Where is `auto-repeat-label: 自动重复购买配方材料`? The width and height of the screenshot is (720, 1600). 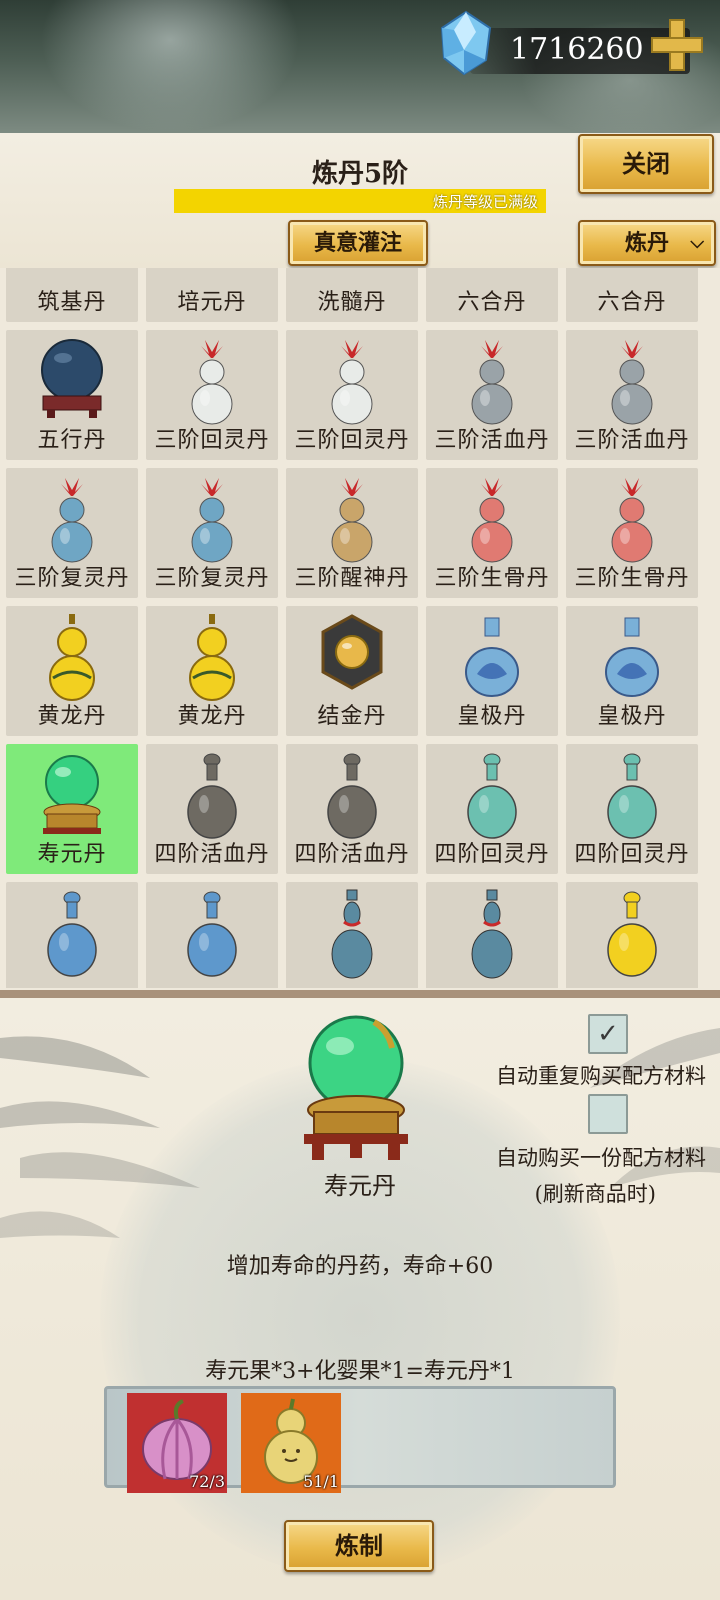 auto-repeat-label: 自动重复购买配方材料 is located at coordinates (601, 1076).